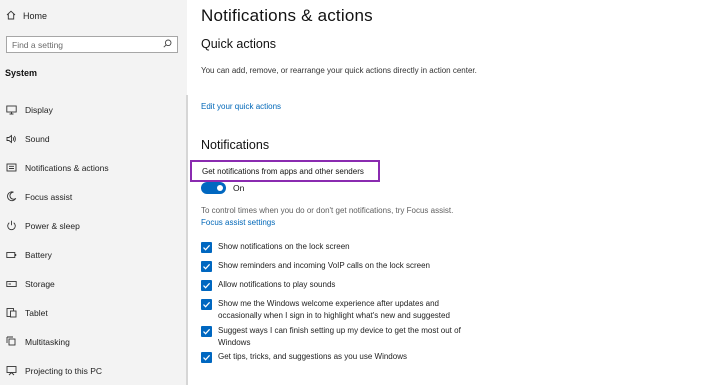  I want to click on category-title: System, so click(21, 73).